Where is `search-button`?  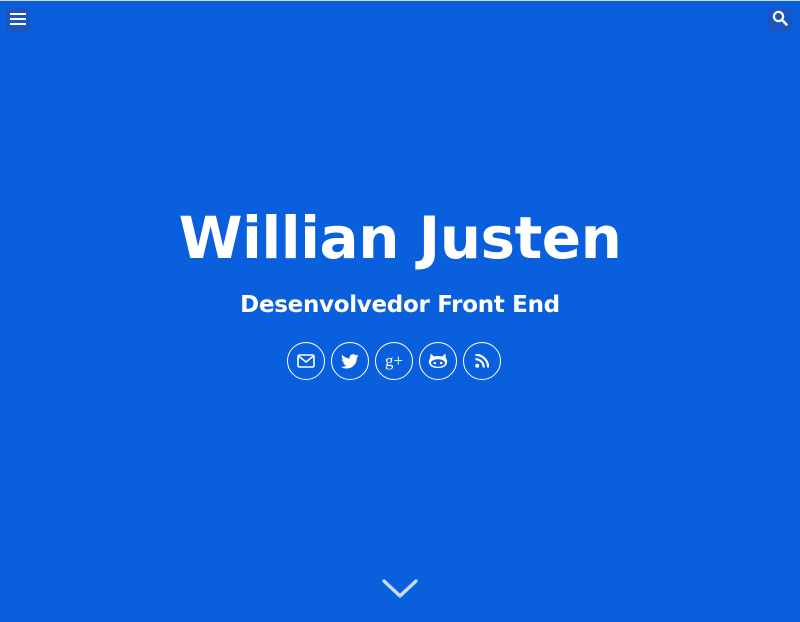
search-button is located at coordinates (780, 20).